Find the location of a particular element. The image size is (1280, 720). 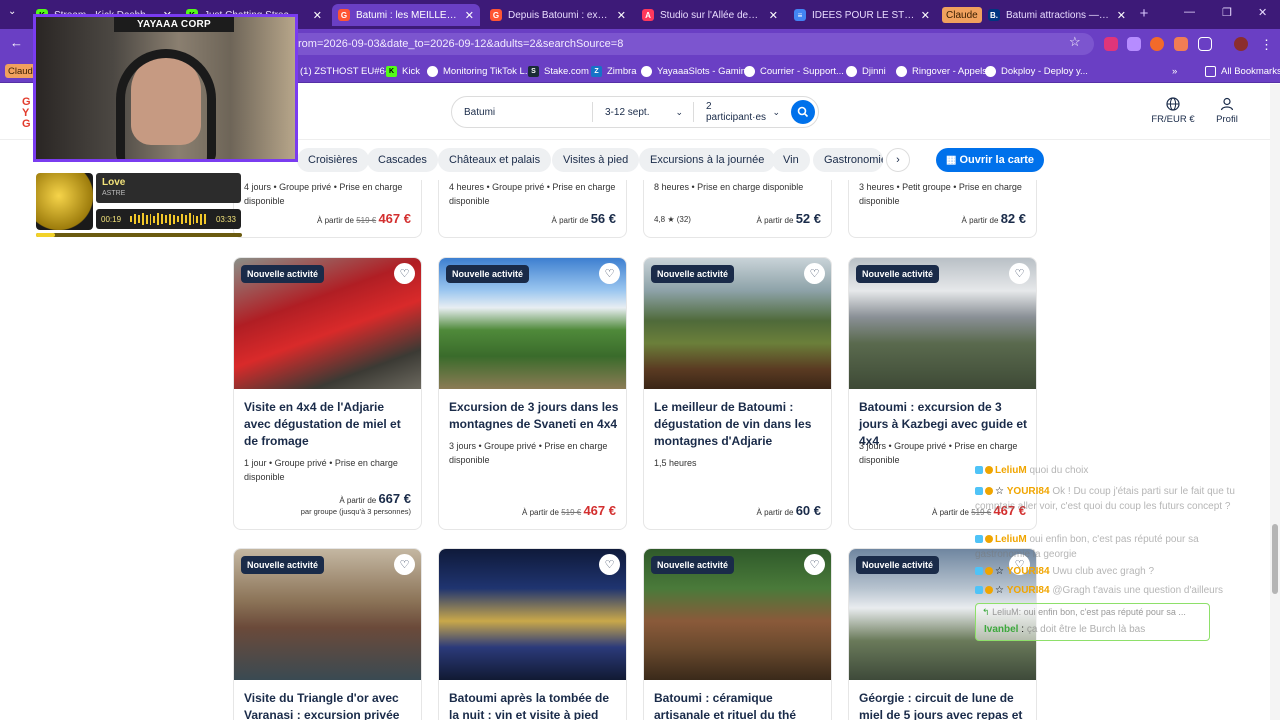

bookmark-item: K Kick is located at coordinates (403, 71).